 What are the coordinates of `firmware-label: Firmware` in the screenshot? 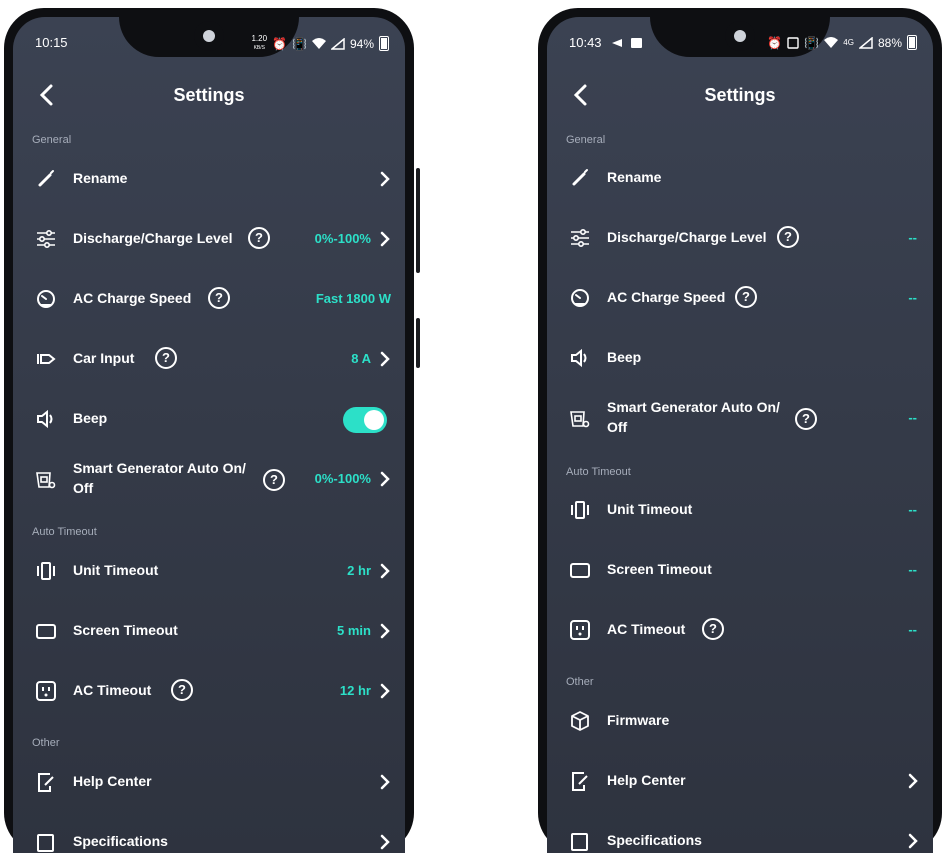 It's located at (638, 720).